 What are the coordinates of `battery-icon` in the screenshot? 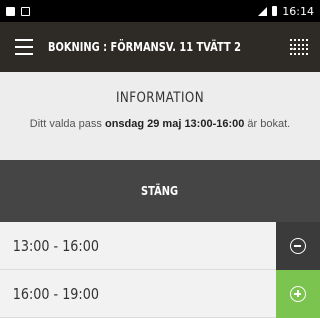 It's located at (275, 11).